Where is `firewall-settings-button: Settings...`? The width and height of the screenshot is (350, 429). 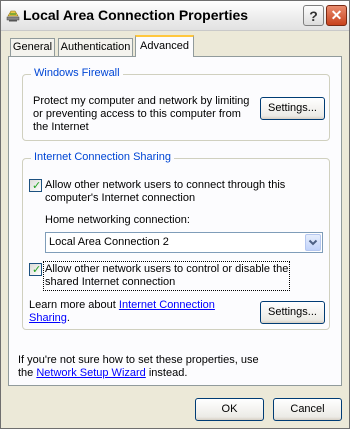
firewall-settings-button: Settings... is located at coordinates (292, 108).